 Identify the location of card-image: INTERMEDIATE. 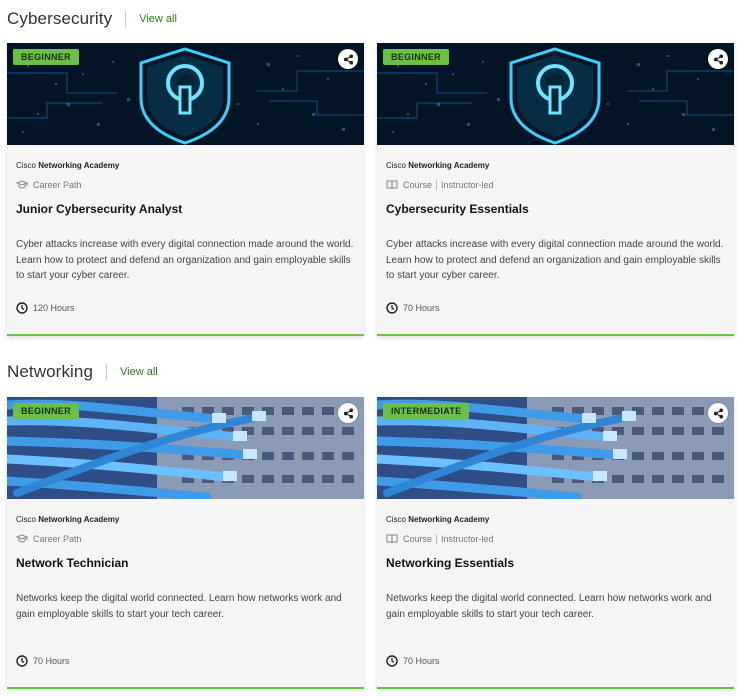
(555, 448).